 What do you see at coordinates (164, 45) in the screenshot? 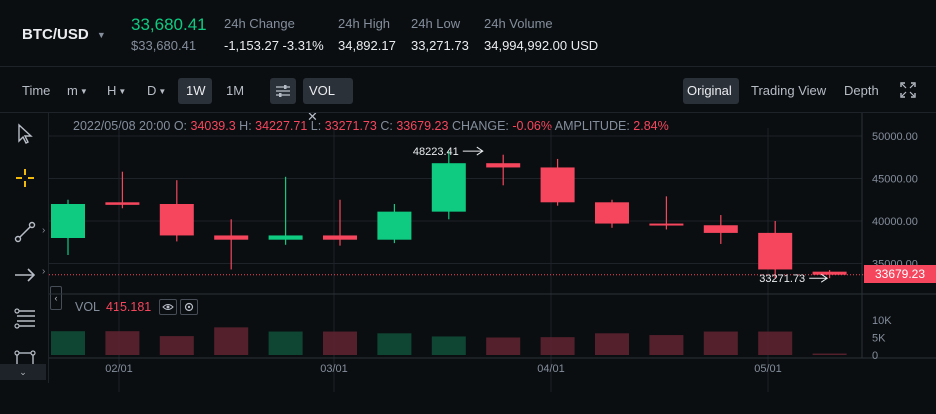
I see `last-price-usd: $33,680.41` at bounding box center [164, 45].